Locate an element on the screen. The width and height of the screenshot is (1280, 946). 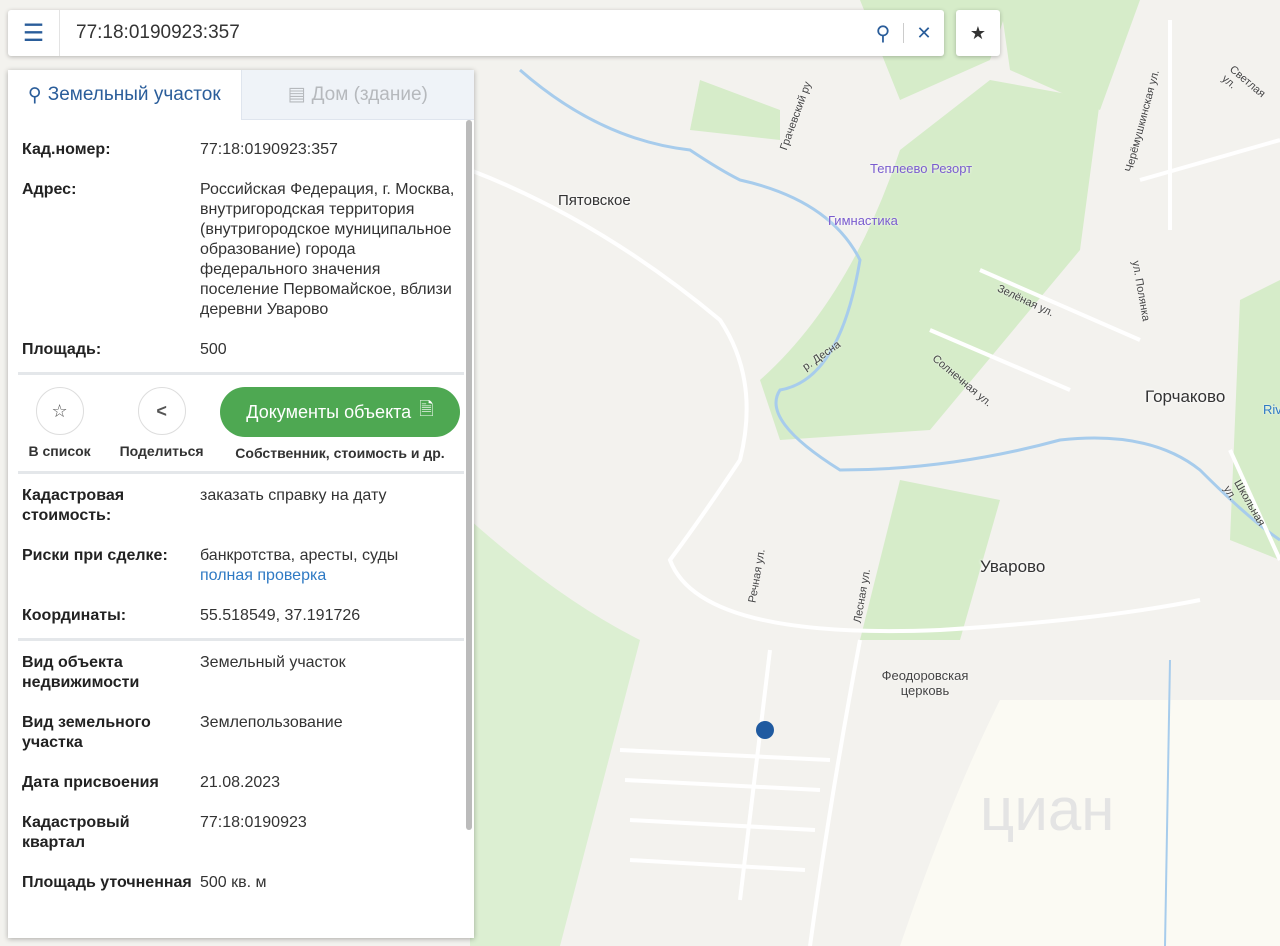
building-icon: ▤ is located at coordinates (296, 94).